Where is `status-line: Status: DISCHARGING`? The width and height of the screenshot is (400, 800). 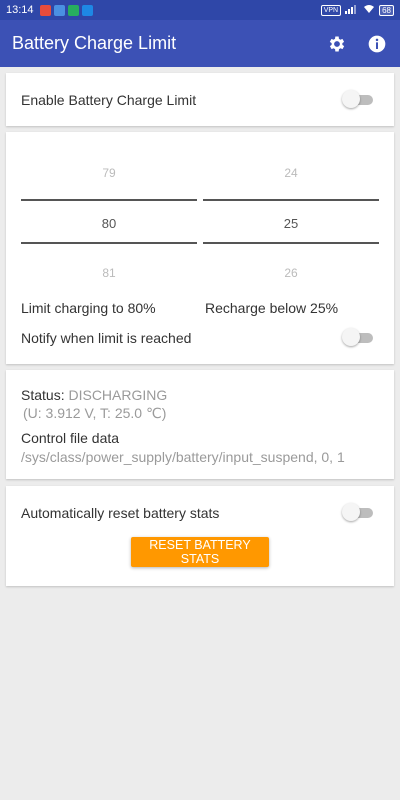
status-line: Status: DISCHARGING is located at coordinates (94, 395).